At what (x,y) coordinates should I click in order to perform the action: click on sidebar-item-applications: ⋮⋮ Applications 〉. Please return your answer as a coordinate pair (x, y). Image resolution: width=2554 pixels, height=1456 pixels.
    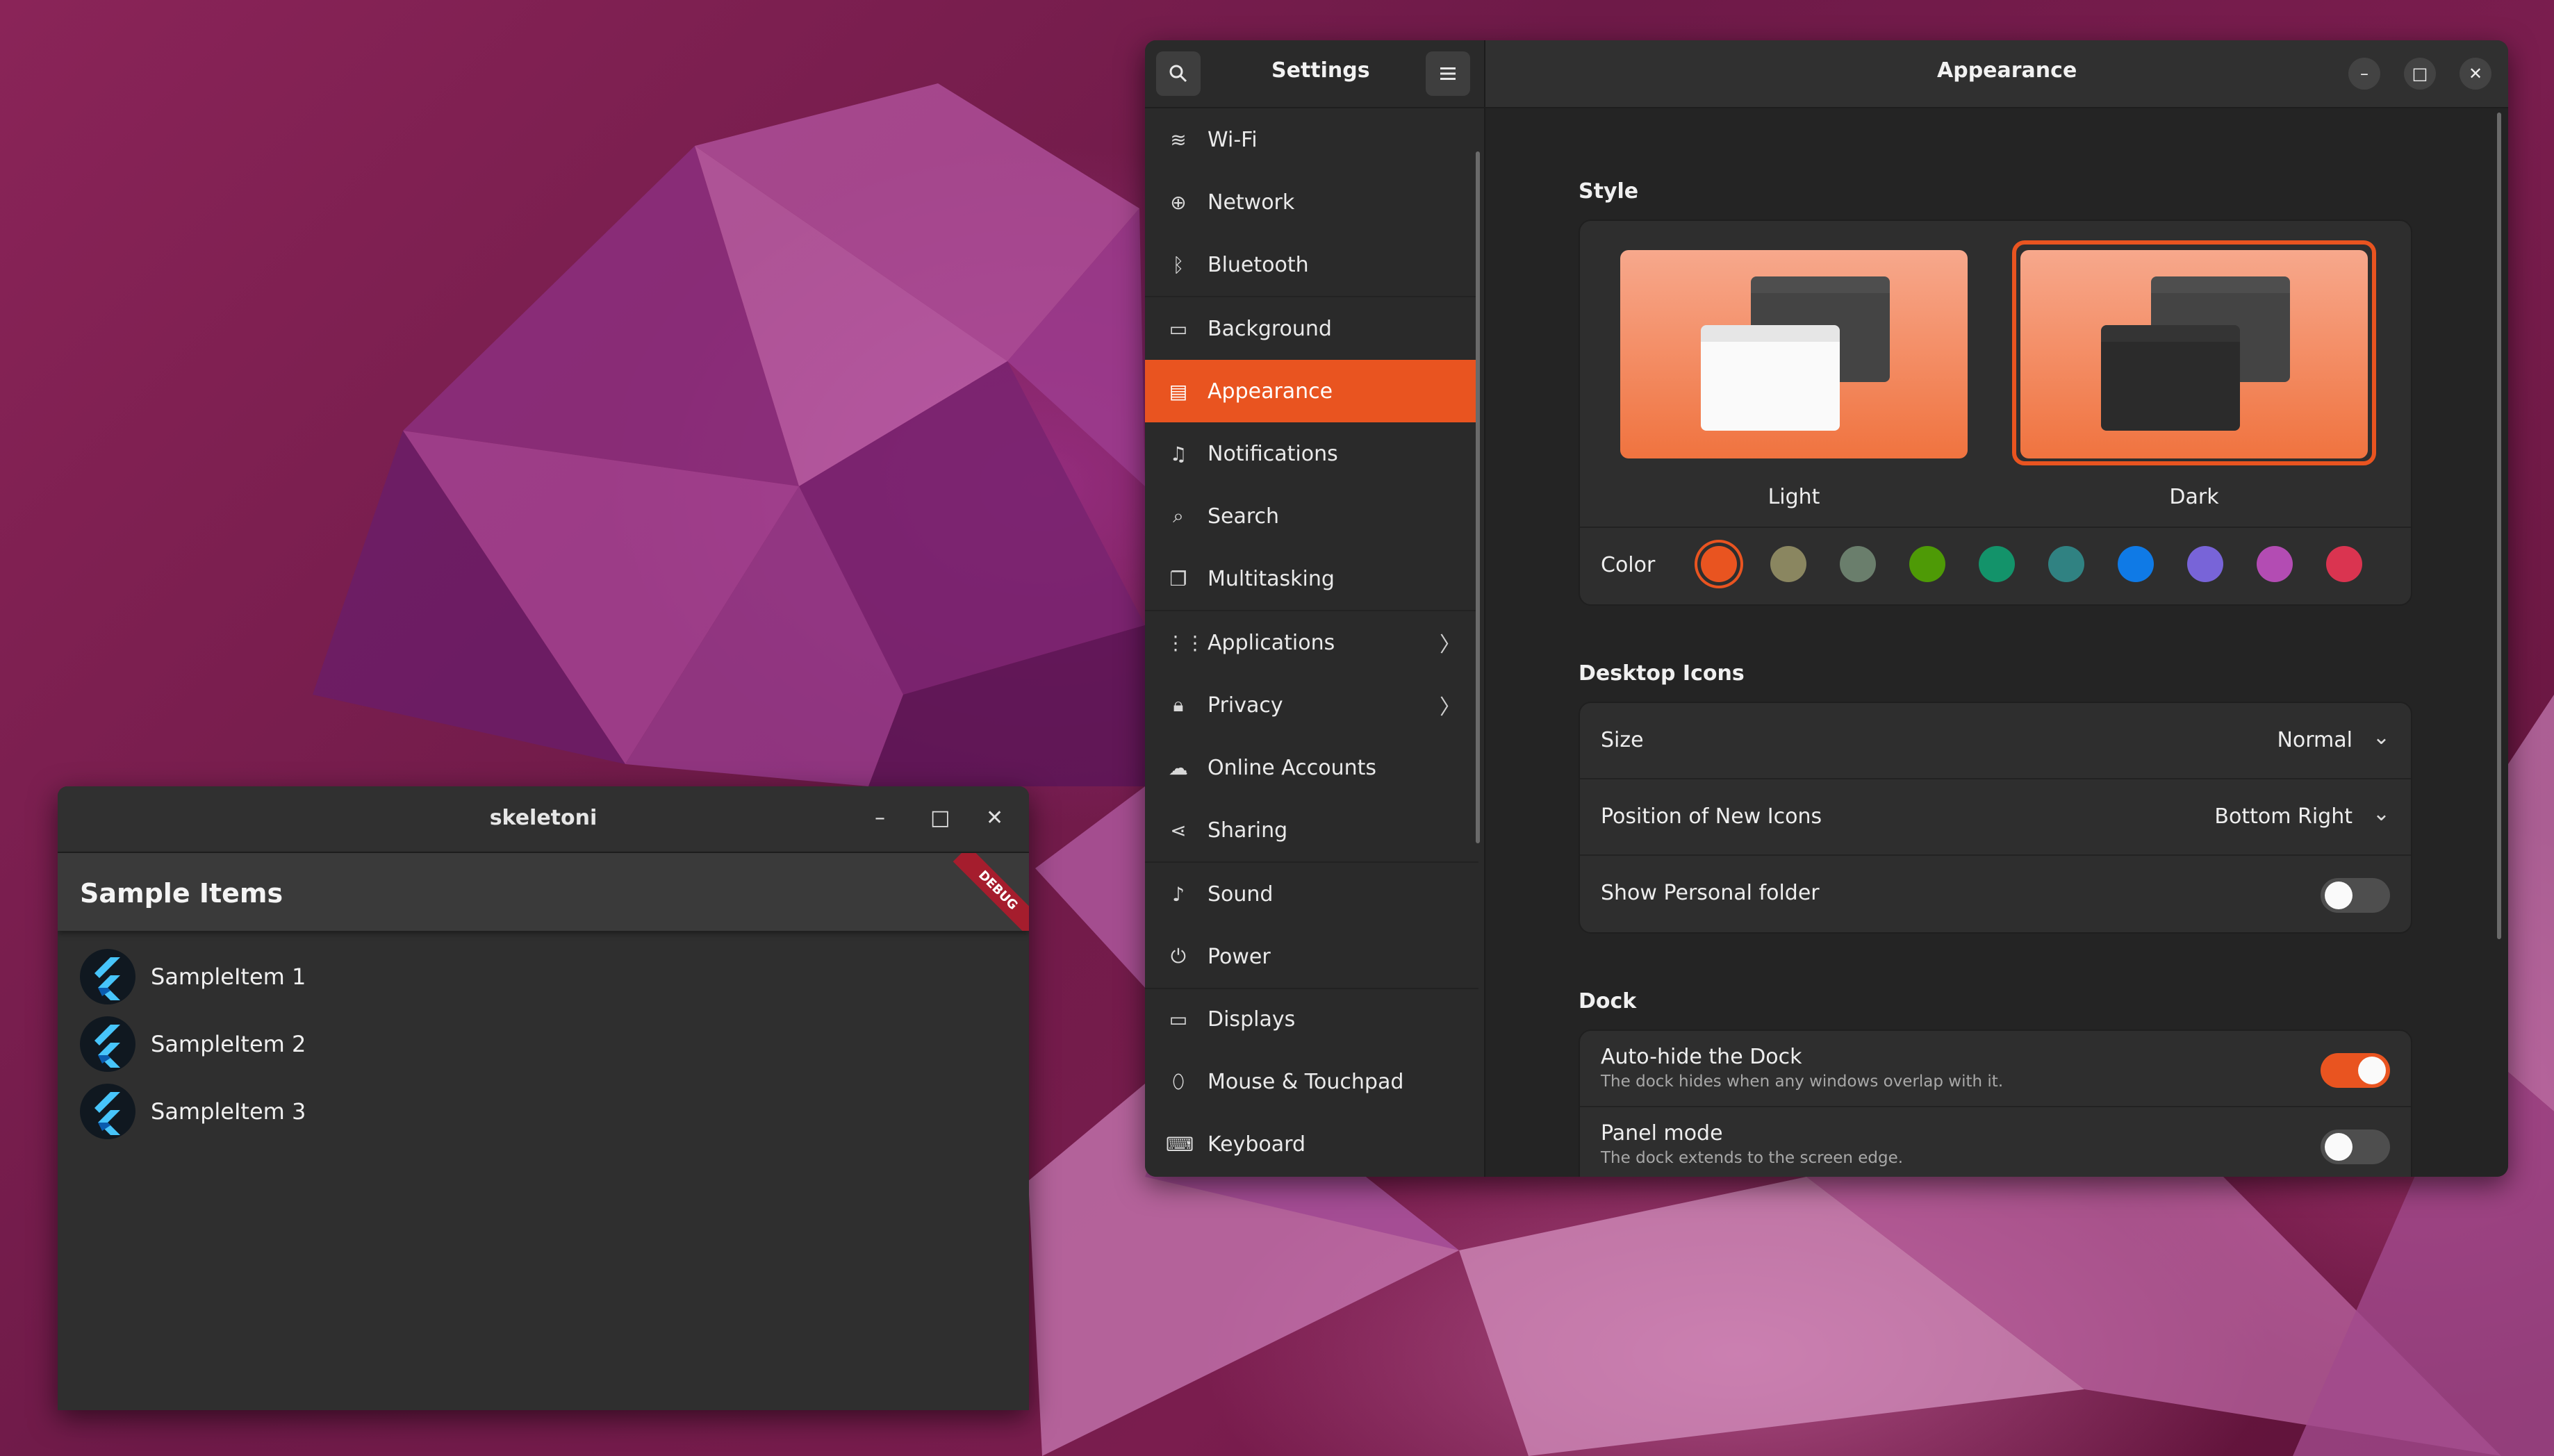
    Looking at the image, I should click on (1311, 642).